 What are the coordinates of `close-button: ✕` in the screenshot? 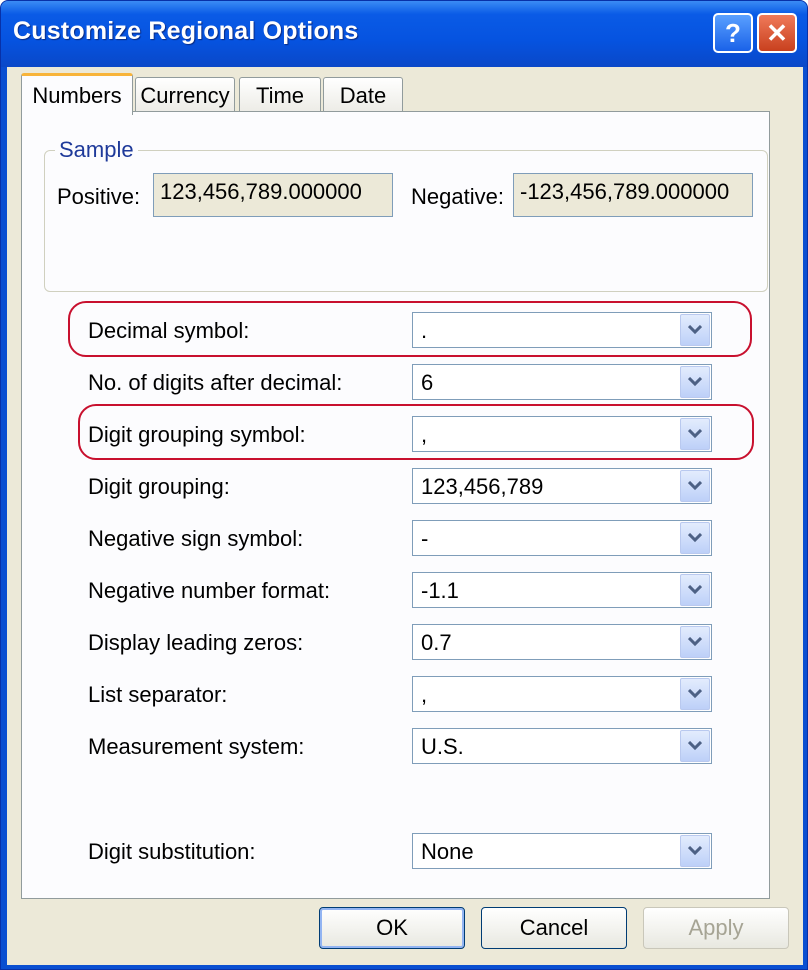 It's located at (777, 33).